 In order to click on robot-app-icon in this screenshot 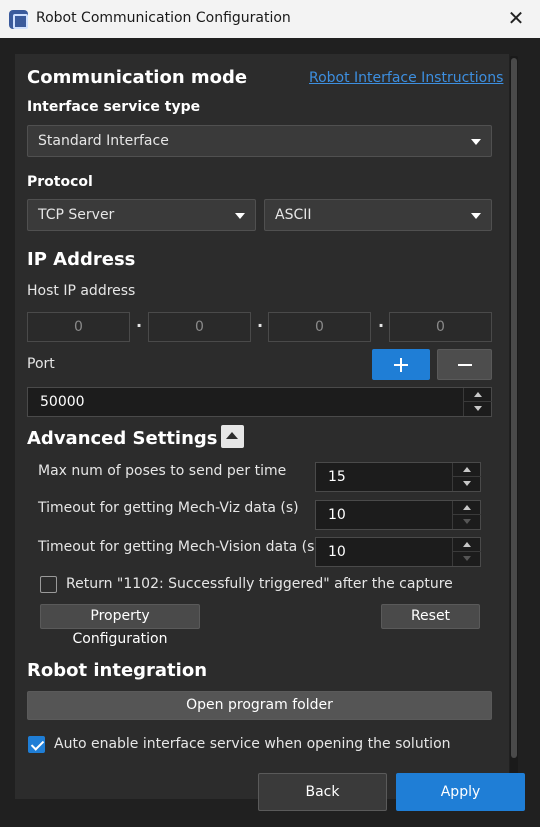, I will do `click(18, 19)`.